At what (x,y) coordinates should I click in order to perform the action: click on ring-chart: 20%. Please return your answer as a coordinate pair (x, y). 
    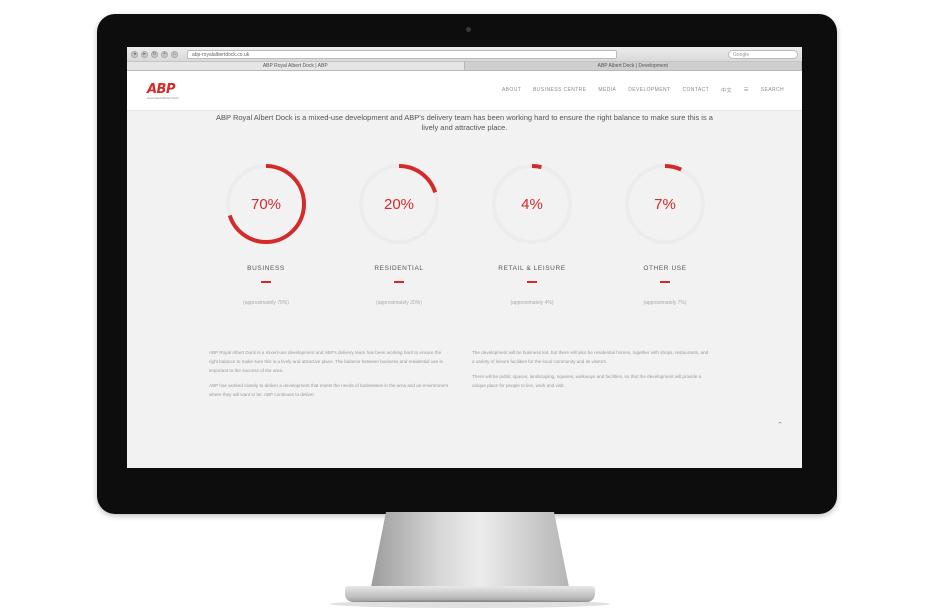
    Looking at the image, I should click on (399, 204).